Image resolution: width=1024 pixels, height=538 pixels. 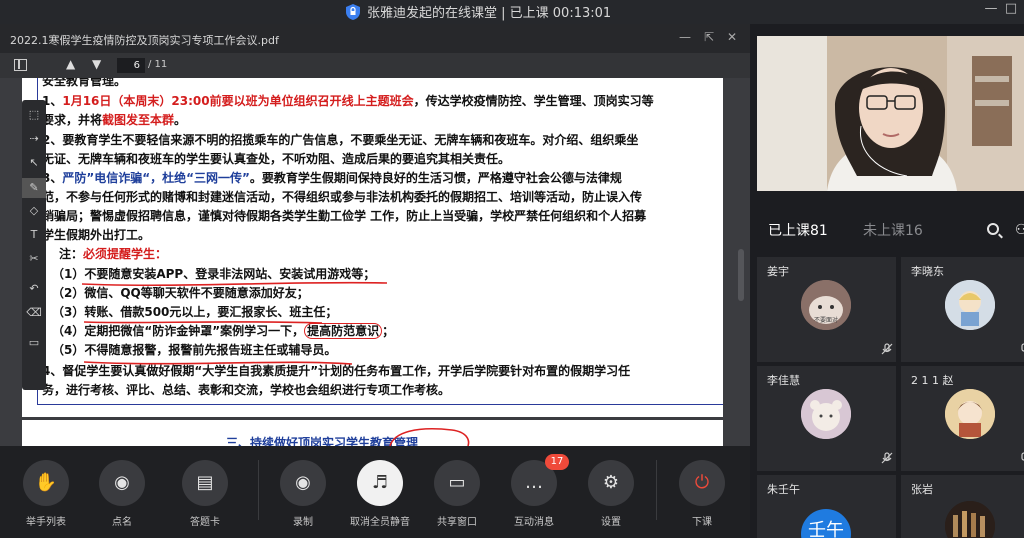 I want to click on student-tile: 张岩, so click(x=962, y=506).